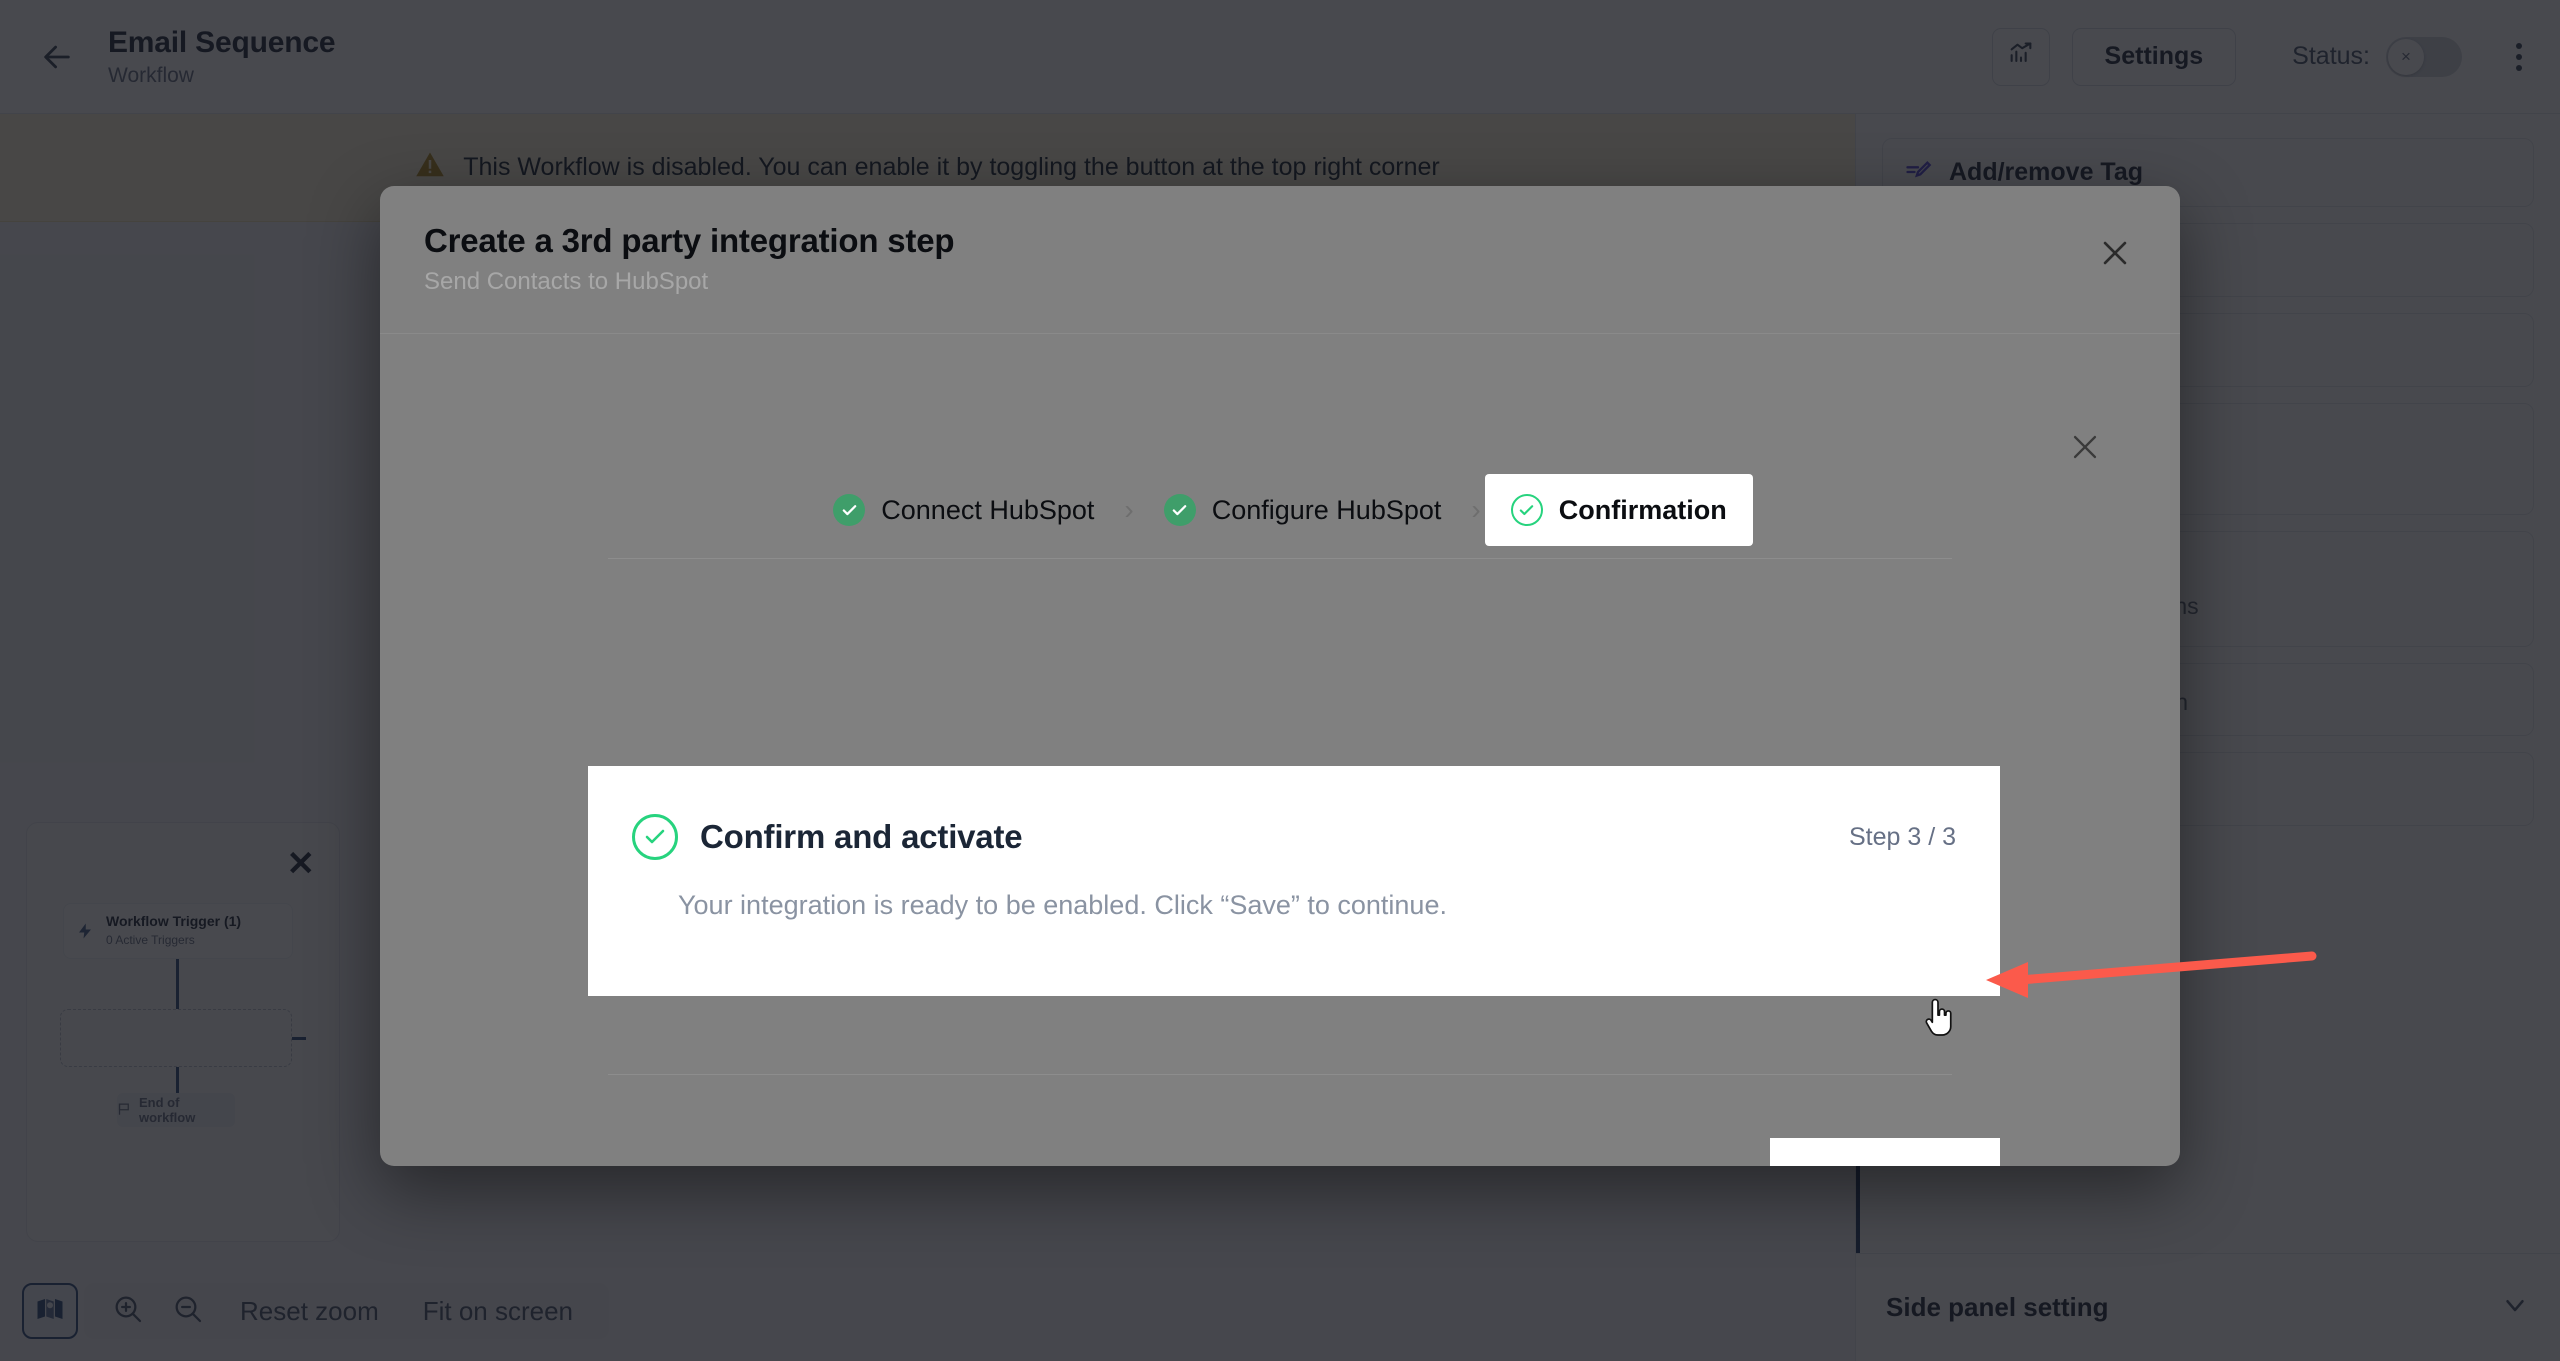 Image resolution: width=2560 pixels, height=1361 pixels. What do you see at coordinates (1280, 558) in the screenshot?
I see `stepper-divider` at bounding box center [1280, 558].